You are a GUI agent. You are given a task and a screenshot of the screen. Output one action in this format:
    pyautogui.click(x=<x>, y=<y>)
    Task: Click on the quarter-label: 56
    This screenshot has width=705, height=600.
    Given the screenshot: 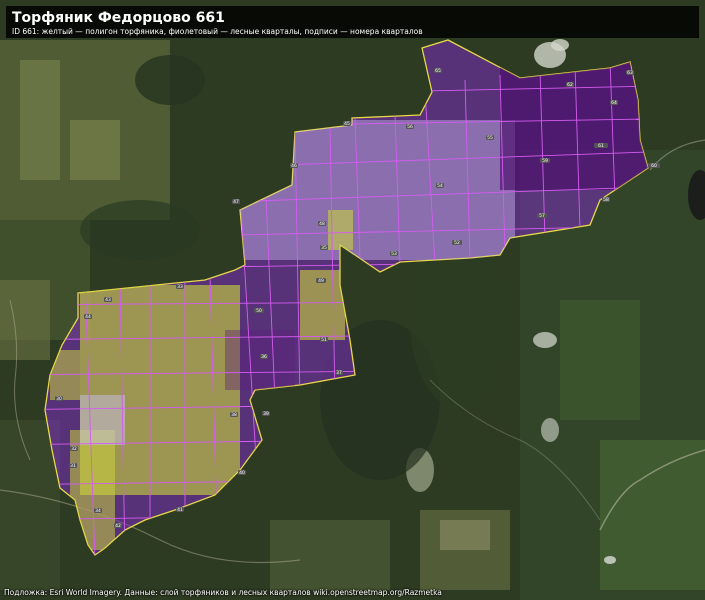 What is the action you would take?
    pyautogui.click(x=410, y=127)
    